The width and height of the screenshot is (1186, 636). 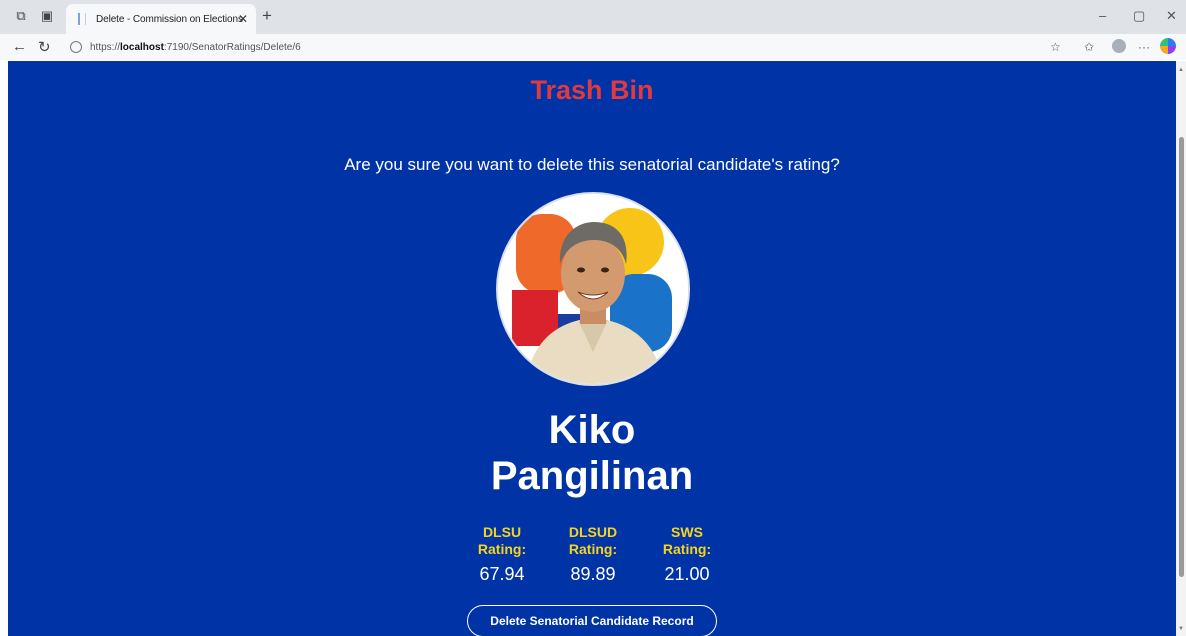 I want to click on rating-value: 21.00, so click(x=687, y=574).